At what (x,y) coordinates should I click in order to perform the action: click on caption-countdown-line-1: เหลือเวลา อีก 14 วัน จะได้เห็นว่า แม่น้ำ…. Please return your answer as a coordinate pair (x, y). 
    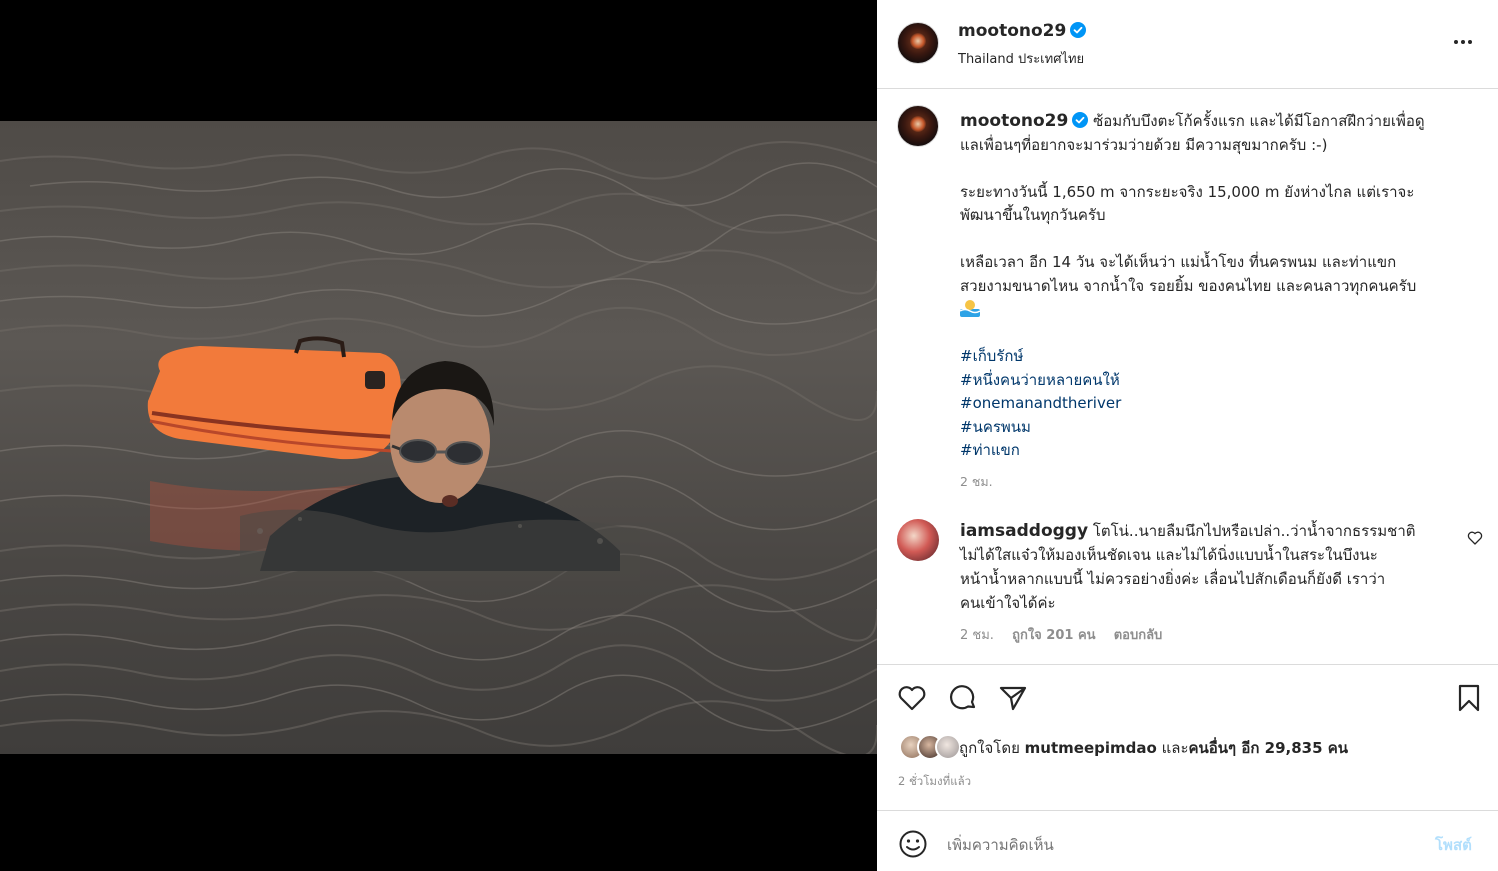
    Looking at the image, I should click on (1178, 262).